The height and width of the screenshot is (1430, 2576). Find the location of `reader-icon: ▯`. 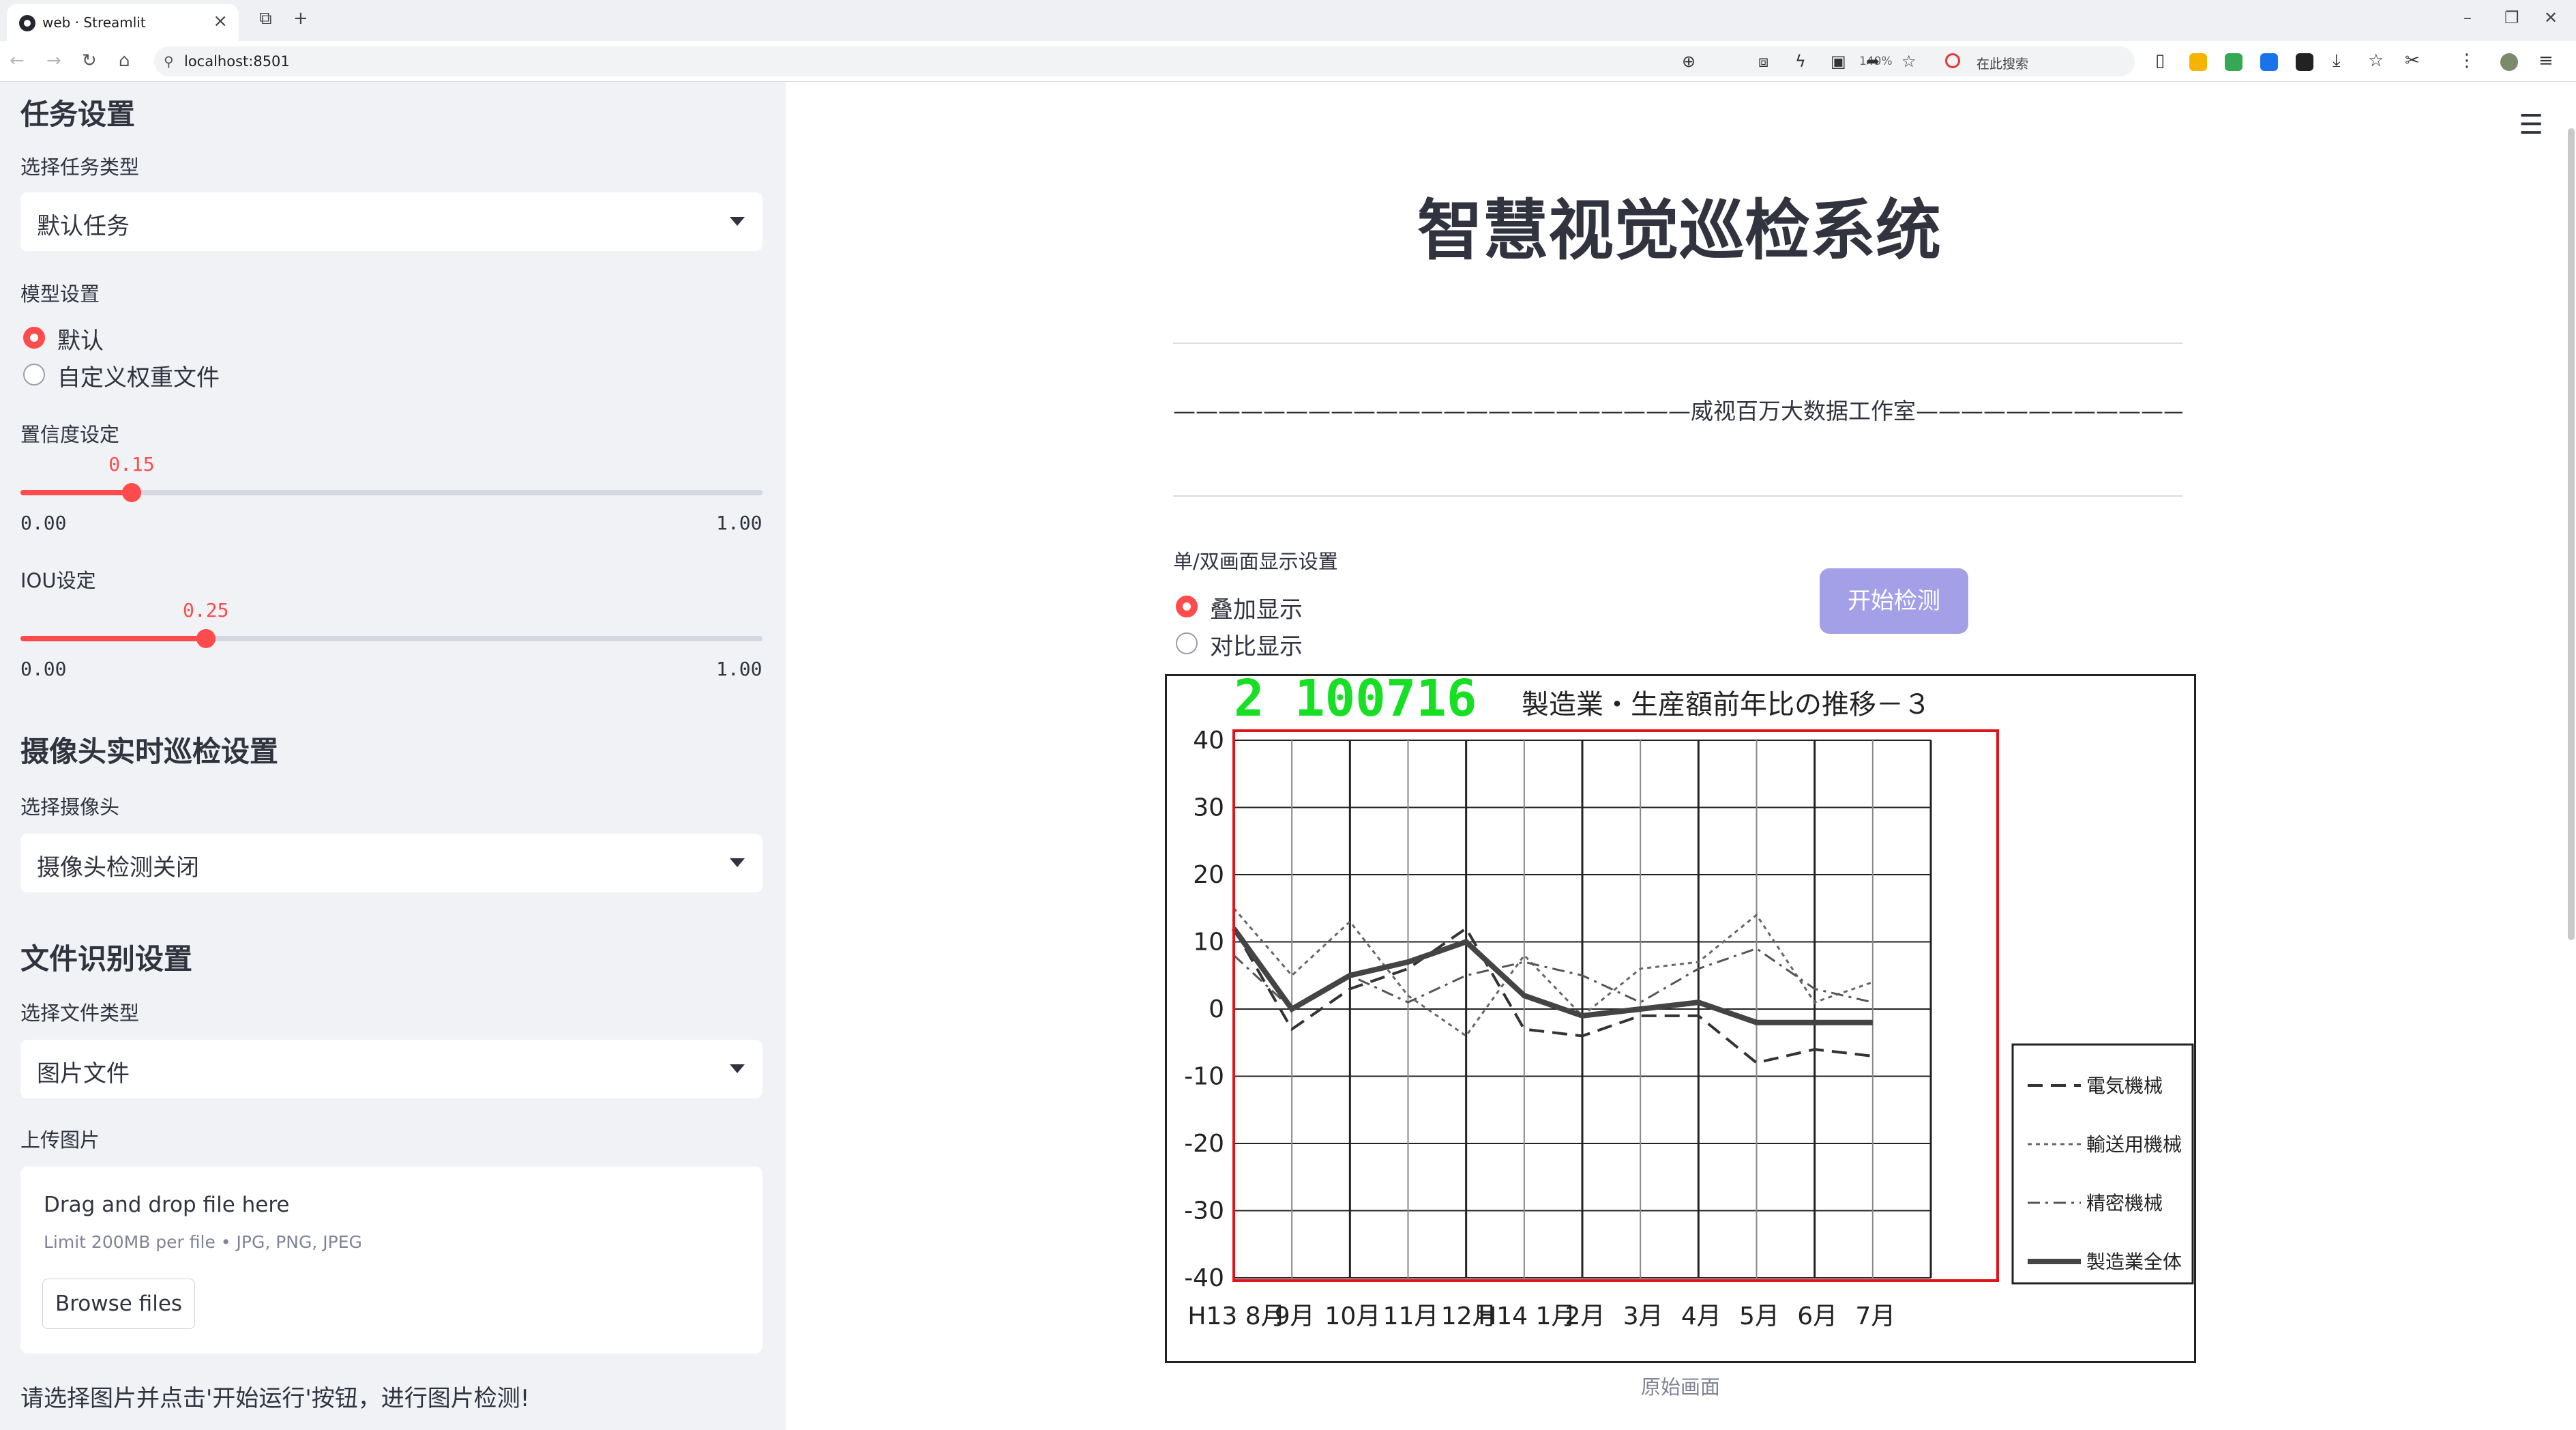

reader-icon: ▯ is located at coordinates (2160, 60).